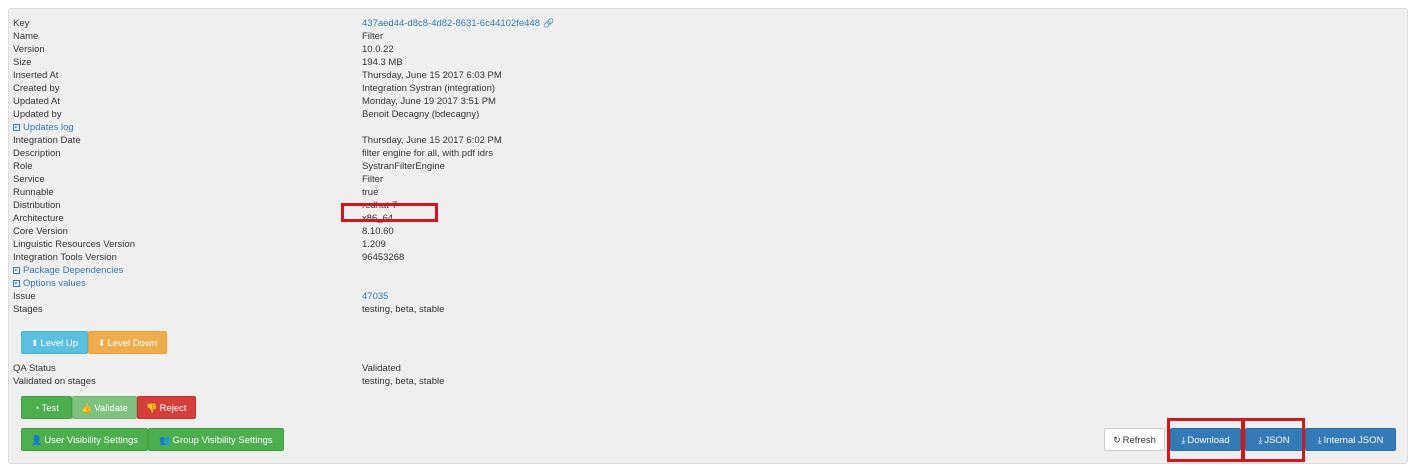 Image resolution: width=1412 pixels, height=470 pixels. What do you see at coordinates (48, 127) in the screenshot?
I see `toggle-label: Updates log` at bounding box center [48, 127].